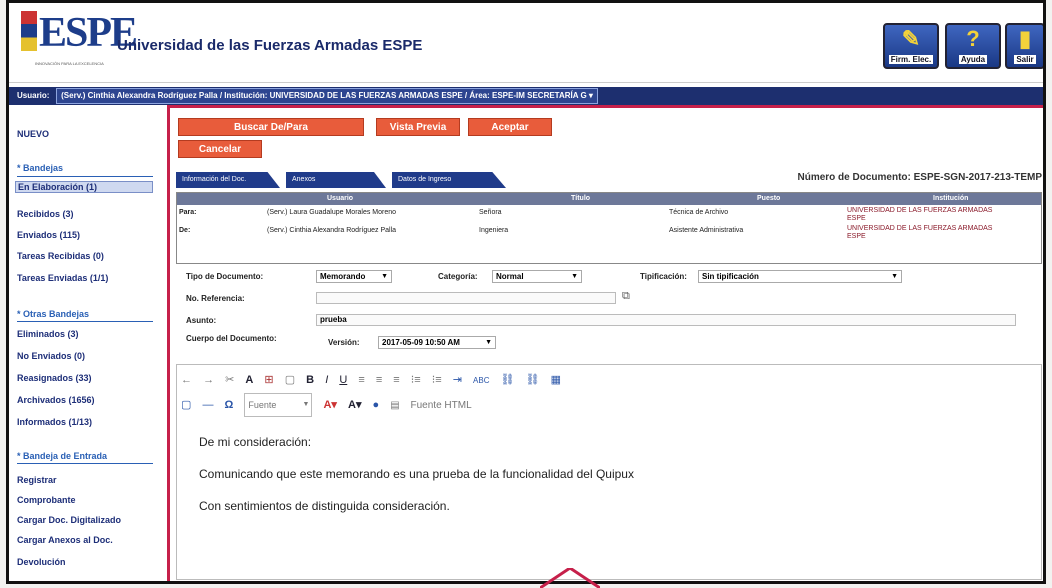 Image resolution: width=1052 pixels, height=588 pixels. What do you see at coordinates (229, 405) in the screenshot?
I see `omega-icon: Ω` at bounding box center [229, 405].